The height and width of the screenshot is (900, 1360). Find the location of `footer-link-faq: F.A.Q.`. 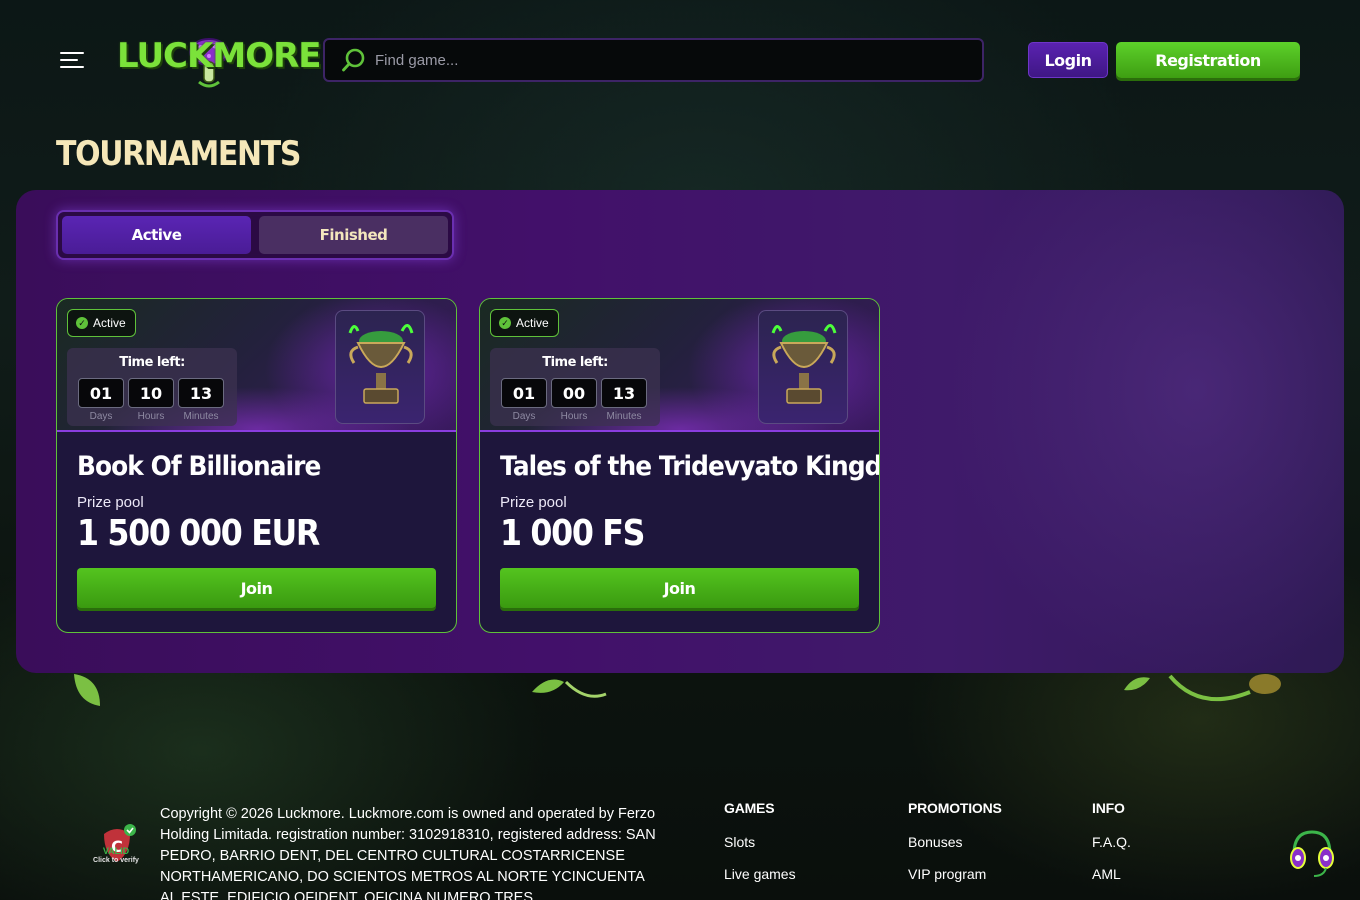

footer-link-faq: F.A.Q. is located at coordinates (1111, 842).